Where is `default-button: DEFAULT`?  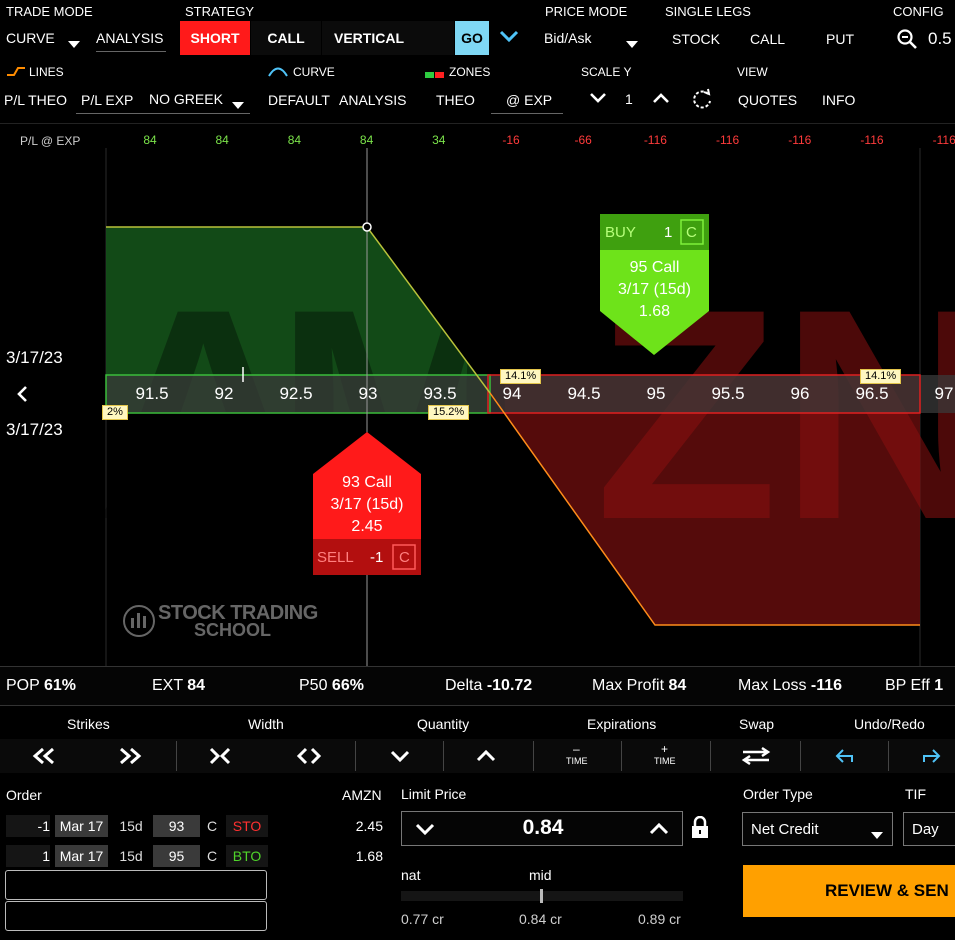
default-button: DEFAULT is located at coordinates (299, 100).